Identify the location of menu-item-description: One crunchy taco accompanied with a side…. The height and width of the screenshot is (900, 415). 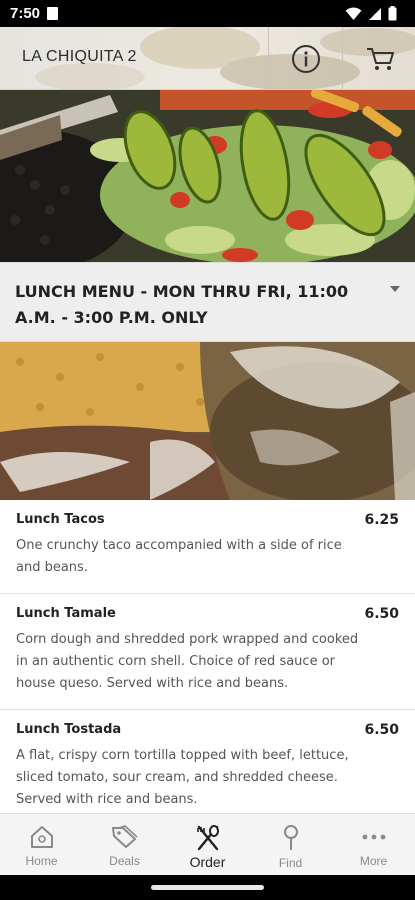
(179, 556).